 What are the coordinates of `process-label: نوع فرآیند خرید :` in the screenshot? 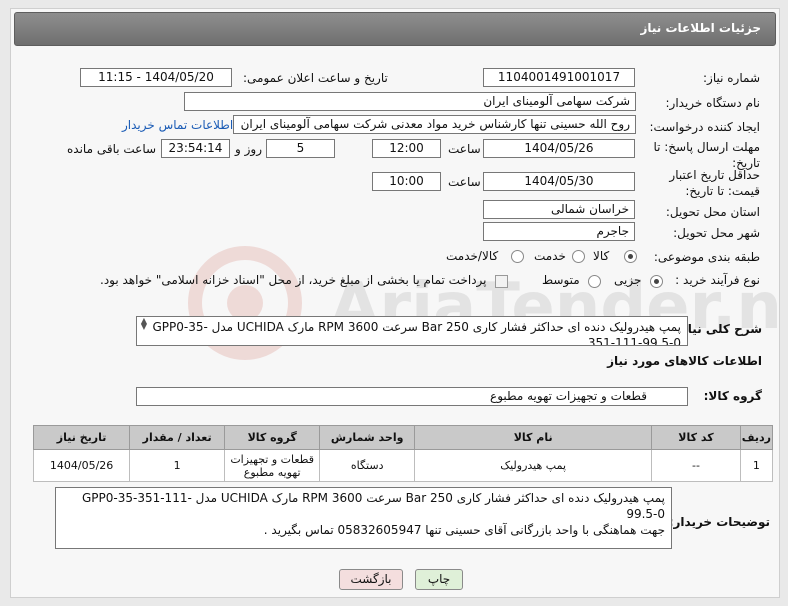 It's located at (717, 280).